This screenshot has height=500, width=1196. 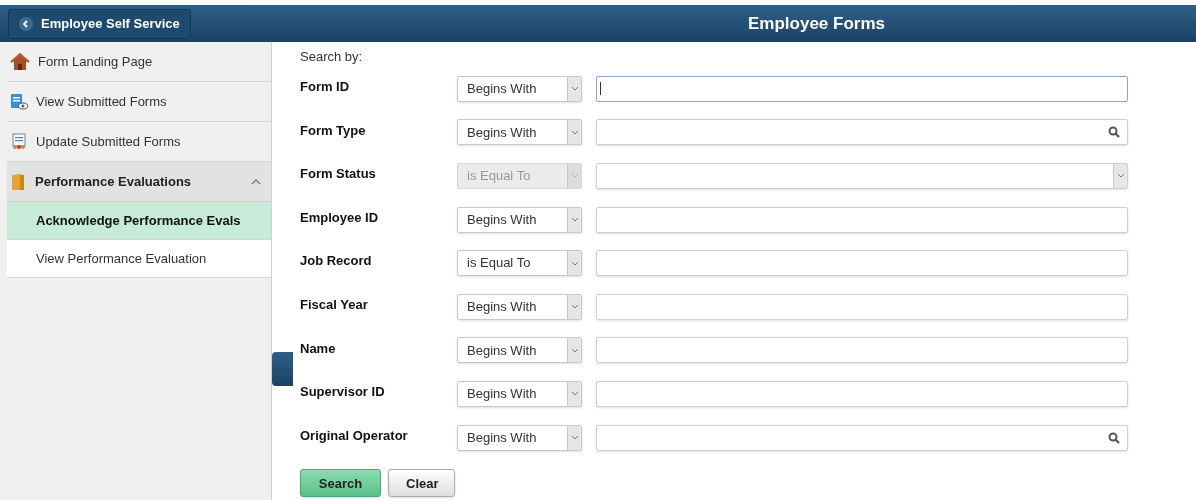 I want to click on sidebar-group-header: Performance Evaluations, so click(x=139, y=182).